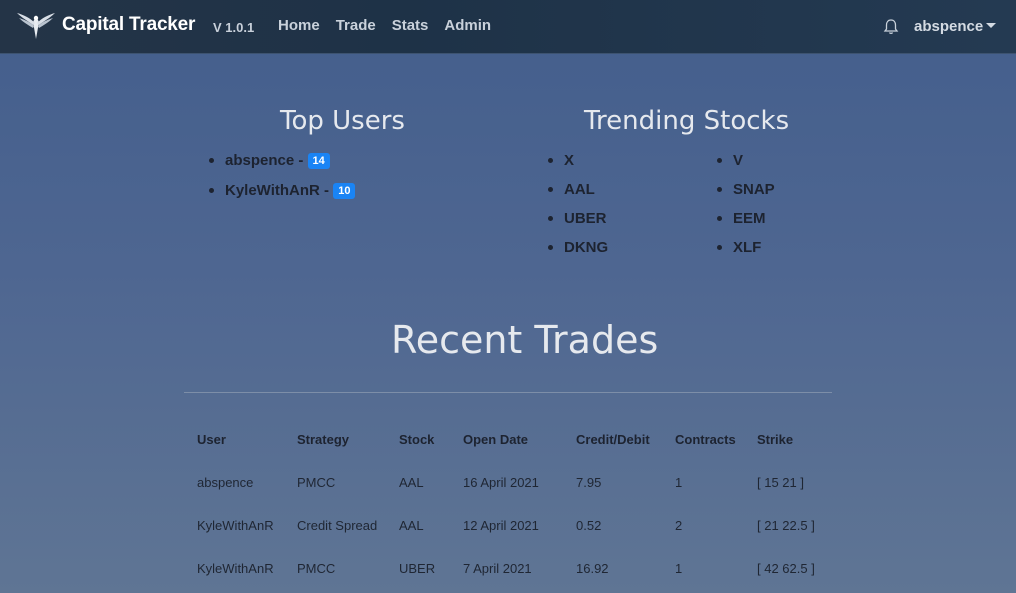 This screenshot has height=593, width=1016. What do you see at coordinates (410, 25) in the screenshot?
I see `nav-link-stats: Stats` at bounding box center [410, 25].